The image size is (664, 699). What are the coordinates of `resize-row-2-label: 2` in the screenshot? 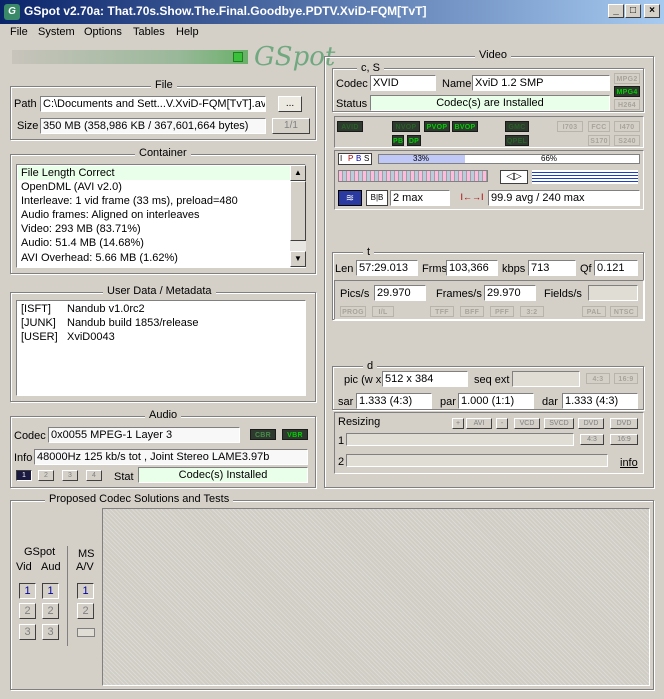 It's located at (341, 462).